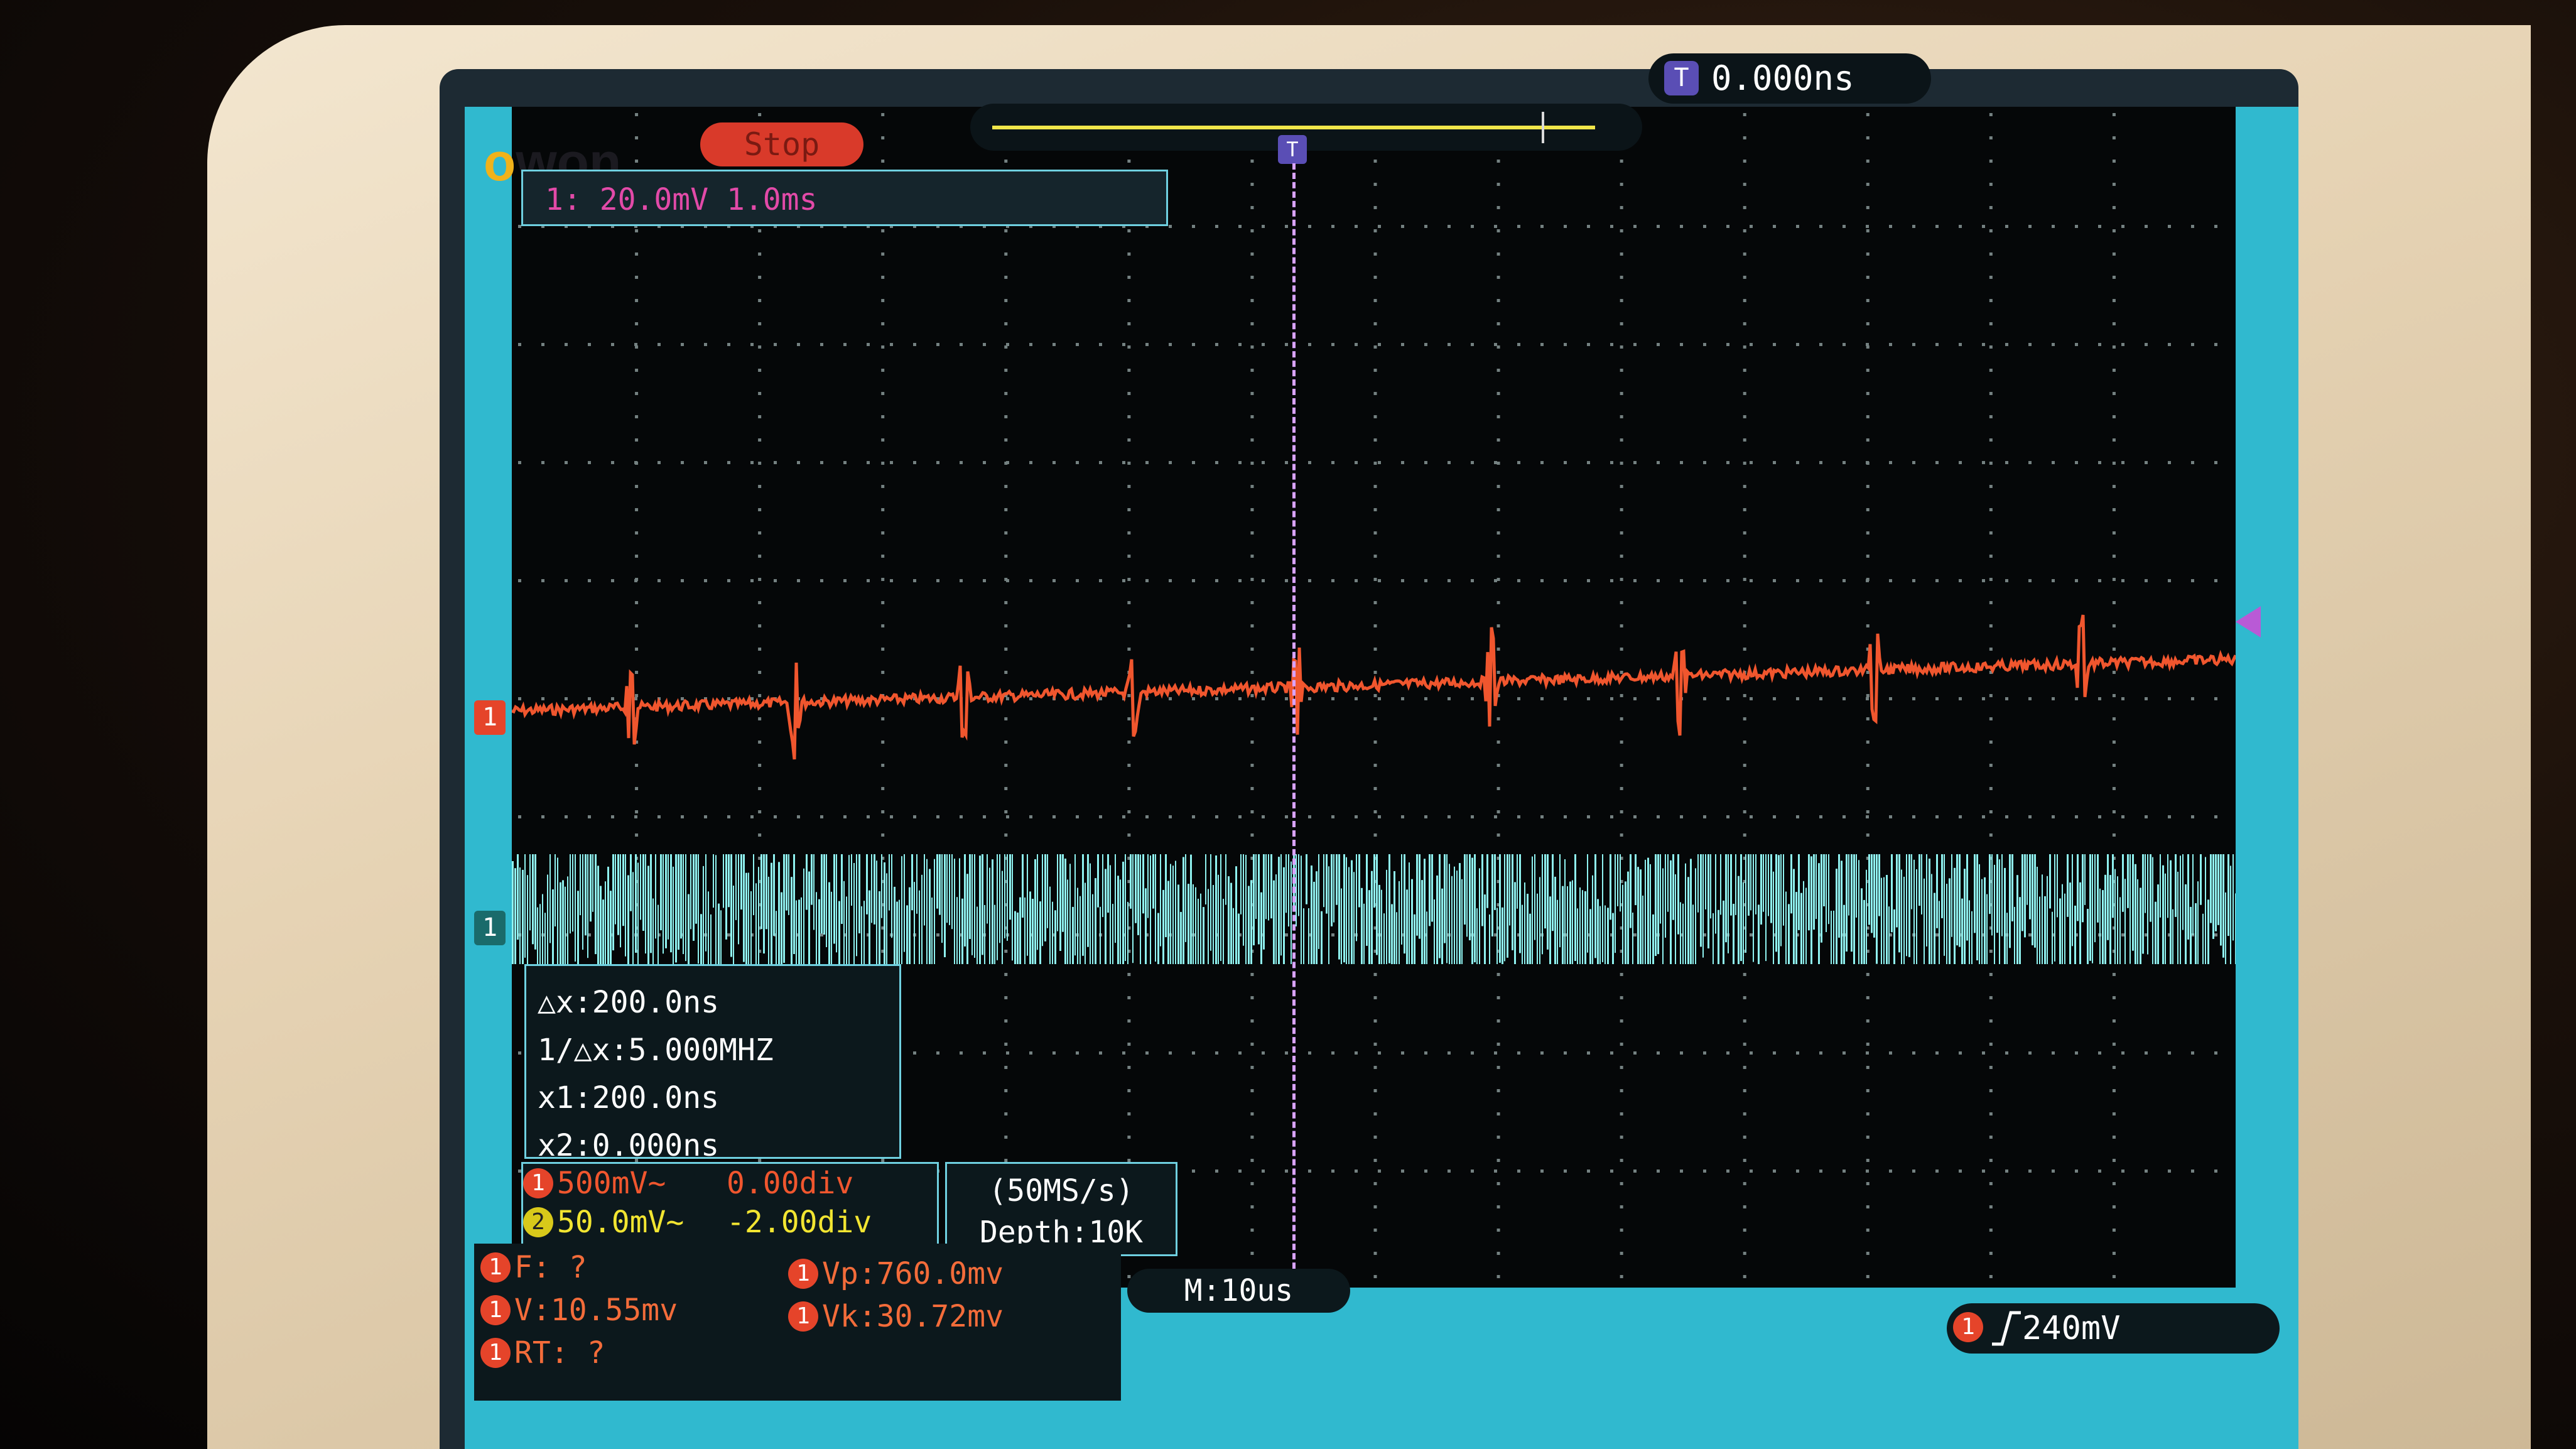  Describe the element at coordinates (790, 1183) in the screenshot. I see `ch1-offset: 0.00div` at that location.